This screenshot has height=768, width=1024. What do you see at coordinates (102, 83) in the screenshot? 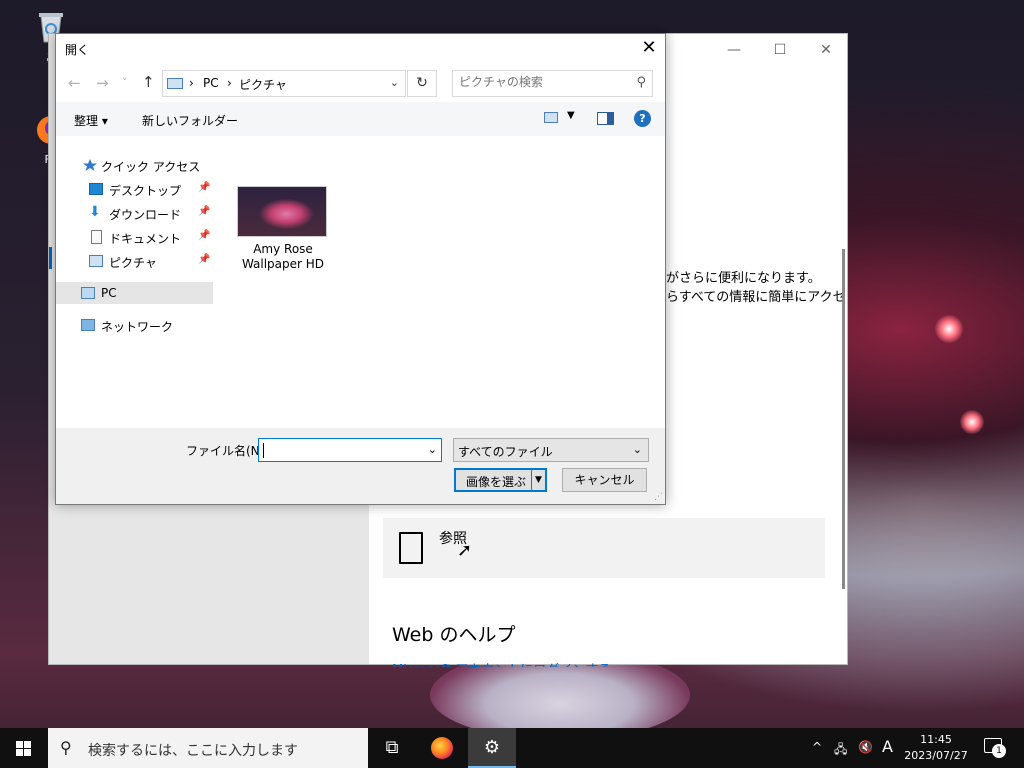
I see `forward-arrow-icon: →` at bounding box center [102, 83].